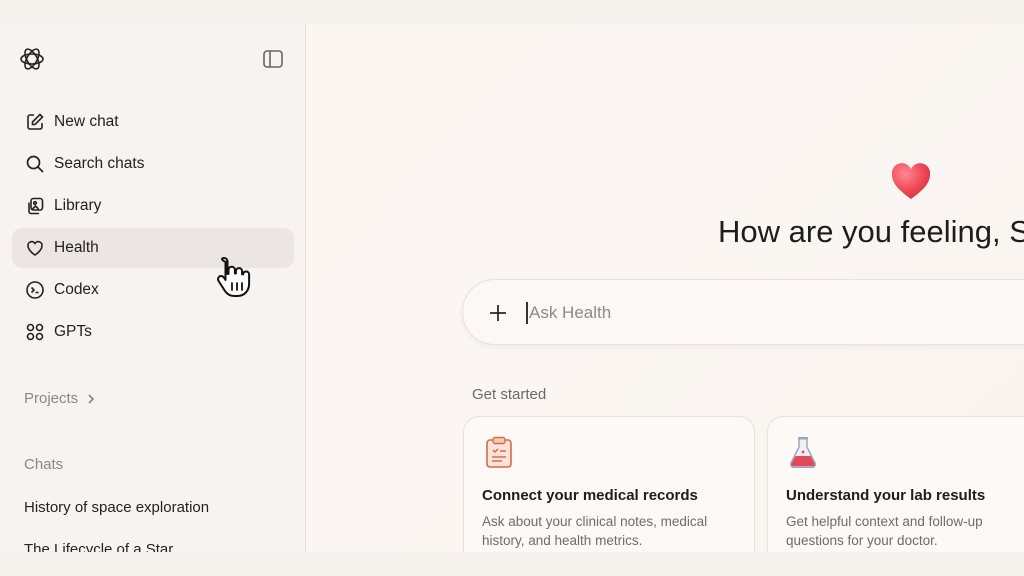 This screenshot has height=576, width=1024. Describe the element at coordinates (35, 332) in the screenshot. I see `grid-icon` at that location.